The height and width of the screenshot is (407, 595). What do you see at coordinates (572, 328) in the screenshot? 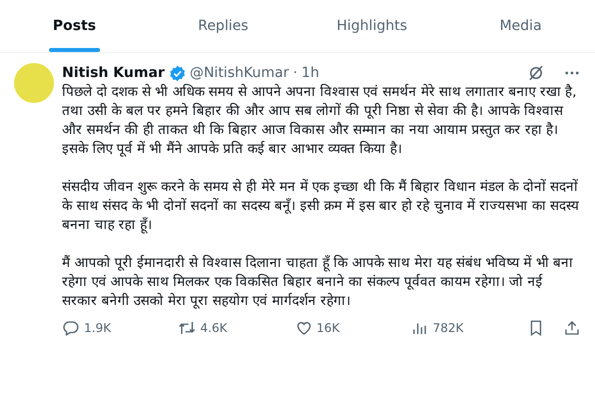
I see `share-icon` at bounding box center [572, 328].